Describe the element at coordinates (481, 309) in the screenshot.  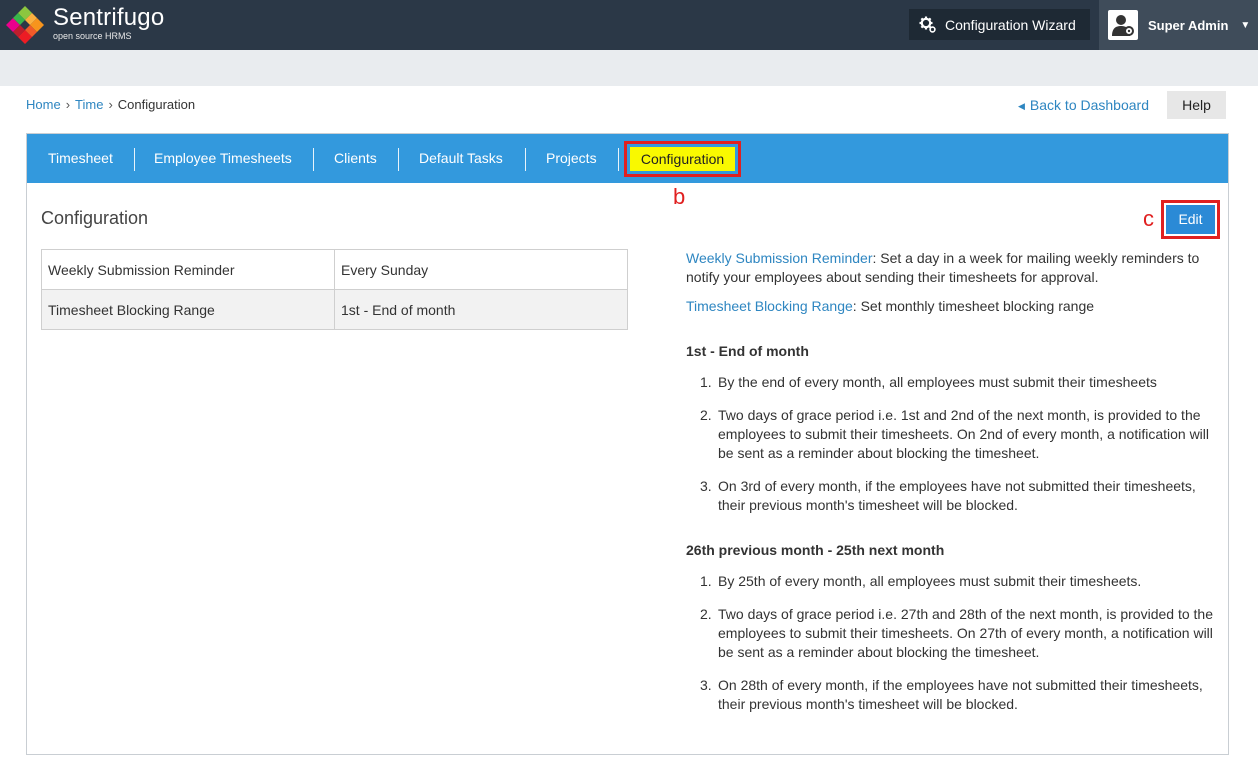
I see `setting-value: 1st - End of month` at that location.